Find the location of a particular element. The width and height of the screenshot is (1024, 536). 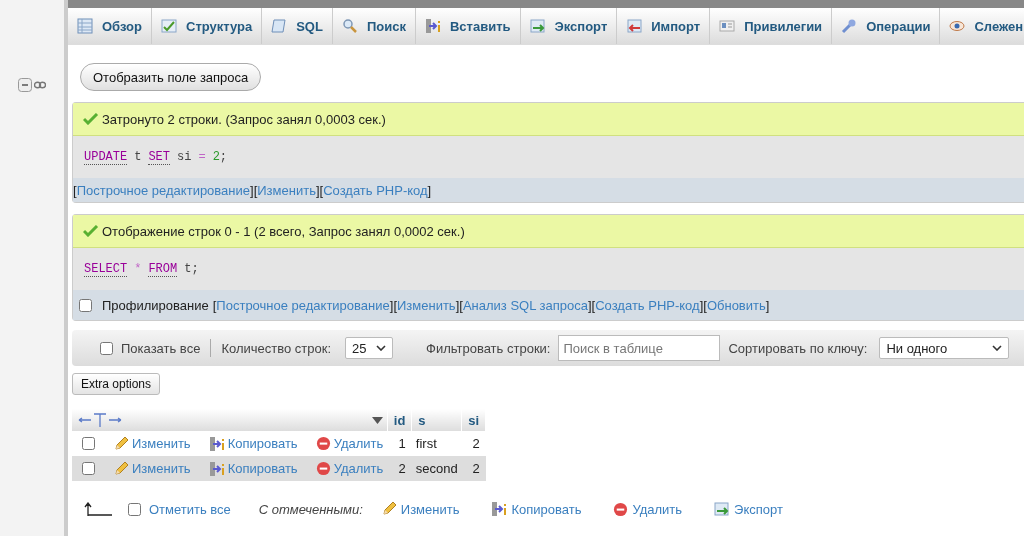

filter-field: Поиск в таблице is located at coordinates (639, 348).